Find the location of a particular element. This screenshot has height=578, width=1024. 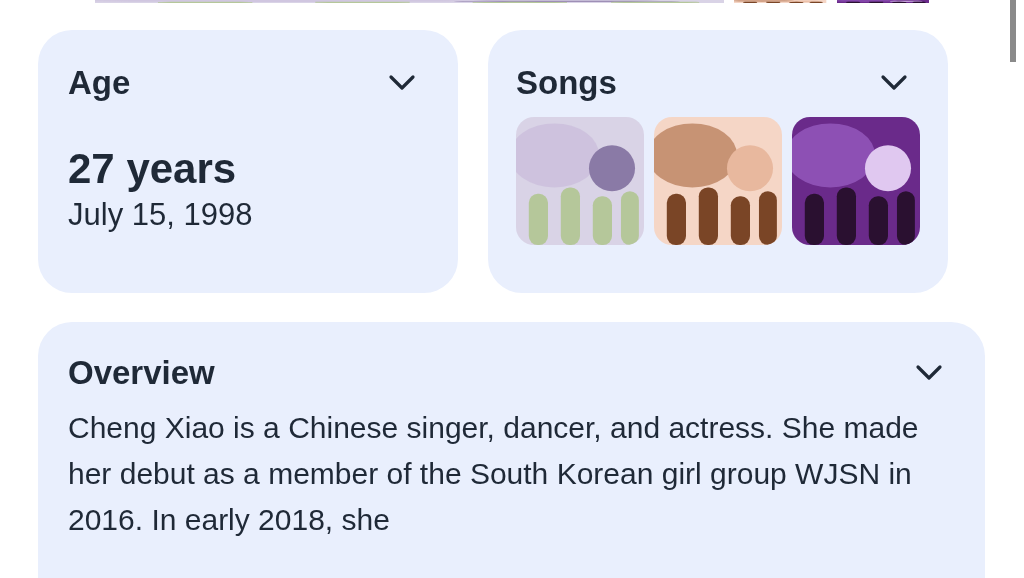

card-title: Age is located at coordinates (99, 83).